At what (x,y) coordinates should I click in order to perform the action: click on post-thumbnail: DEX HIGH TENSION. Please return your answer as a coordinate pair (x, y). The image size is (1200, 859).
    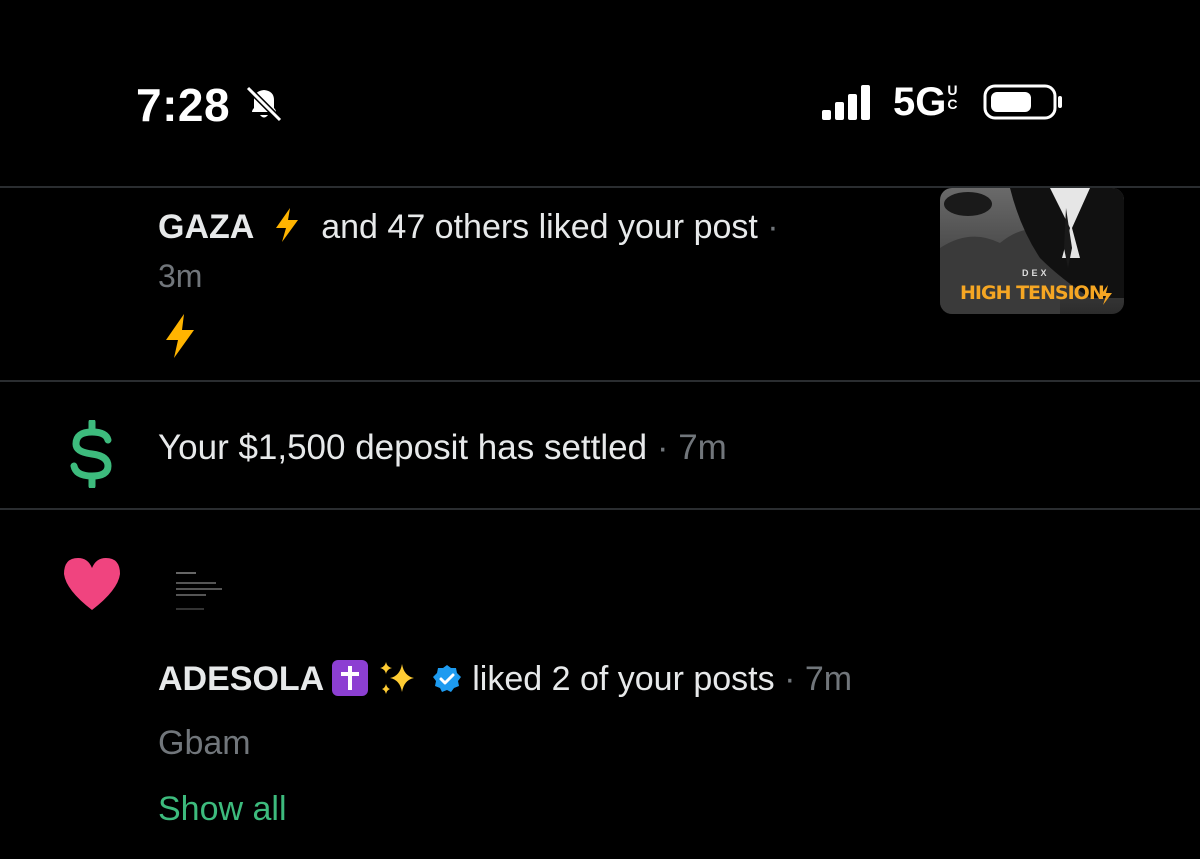
    Looking at the image, I should click on (1032, 251).